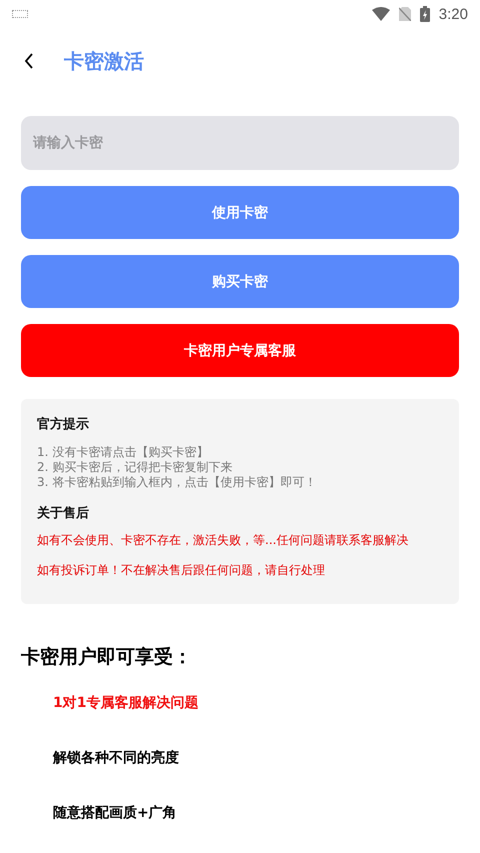 This screenshot has height=853, width=480. Describe the element at coordinates (63, 424) in the screenshot. I see `notice-title: 官方提示` at that location.